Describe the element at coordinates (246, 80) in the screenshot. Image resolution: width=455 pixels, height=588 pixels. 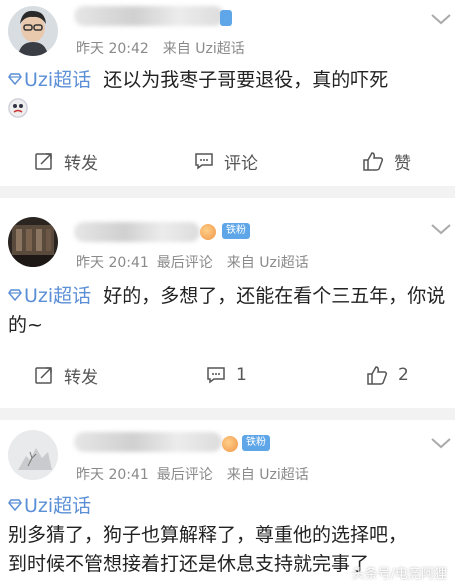
I see `post-text: 还以为我枣子哥要退役，真的吓死` at that location.